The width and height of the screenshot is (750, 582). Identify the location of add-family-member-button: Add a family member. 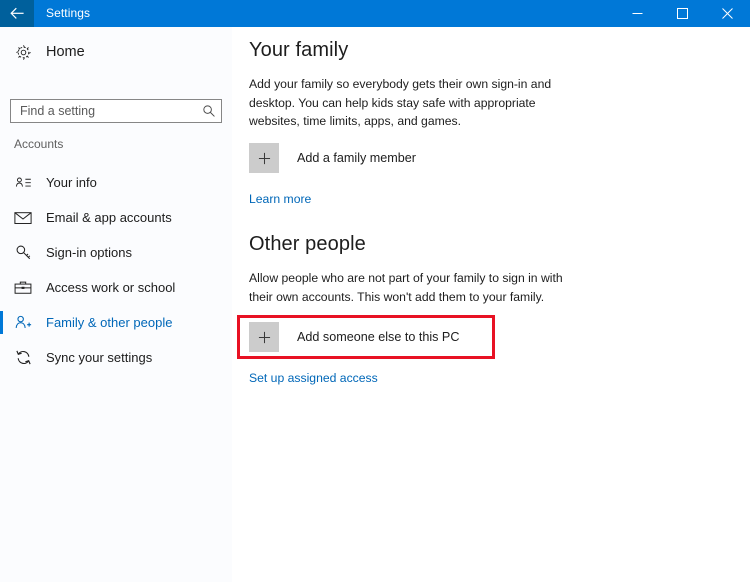
(332, 158).